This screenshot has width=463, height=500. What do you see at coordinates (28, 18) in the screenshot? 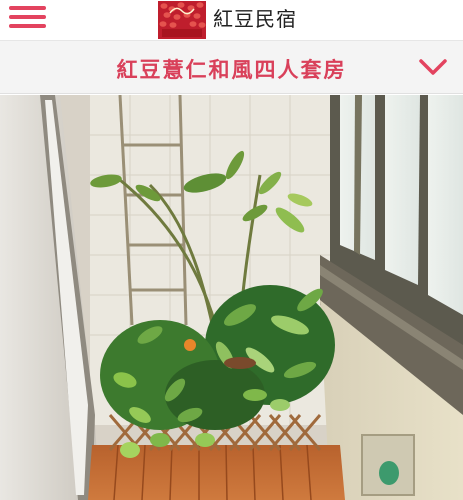
I see `hamburger-menu-icon` at bounding box center [28, 18].